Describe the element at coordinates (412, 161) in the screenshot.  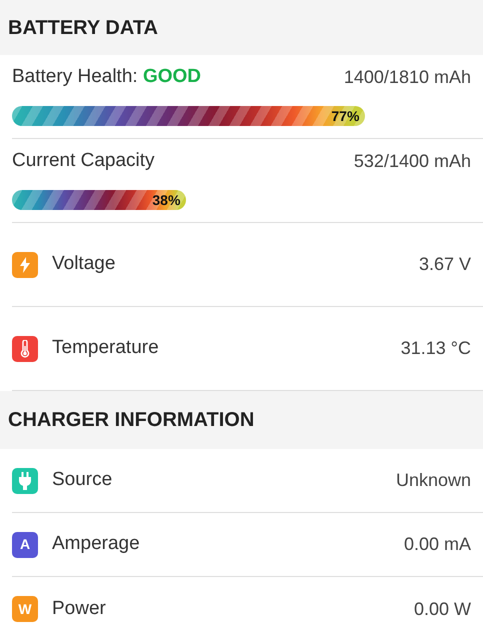
I see `row-value: 532/1400 mAh` at that location.